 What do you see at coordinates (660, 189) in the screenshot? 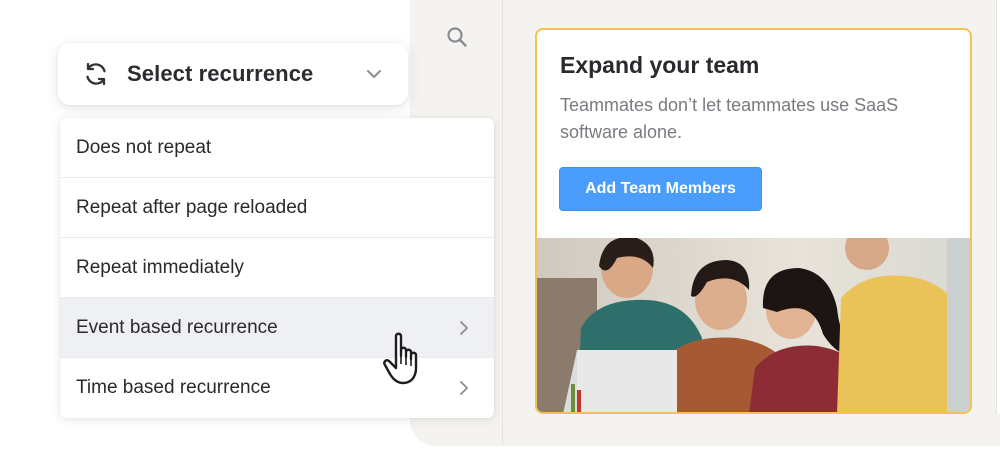
I see `add-team-members-button: Add Team Members` at bounding box center [660, 189].